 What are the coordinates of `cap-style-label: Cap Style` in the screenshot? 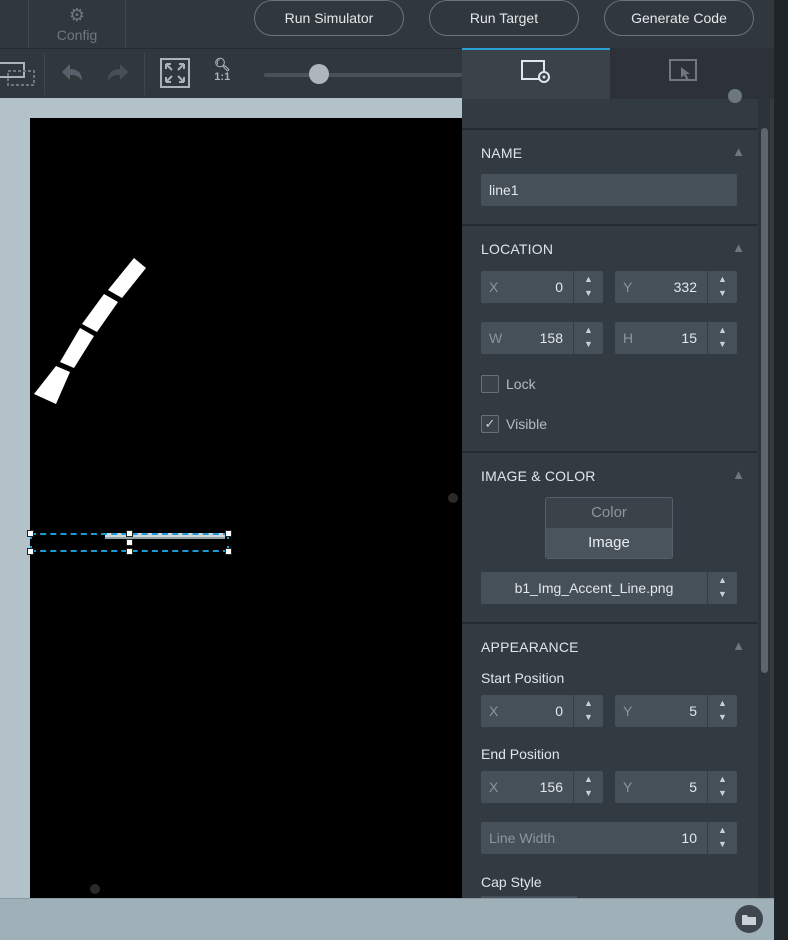 It's located at (511, 882).